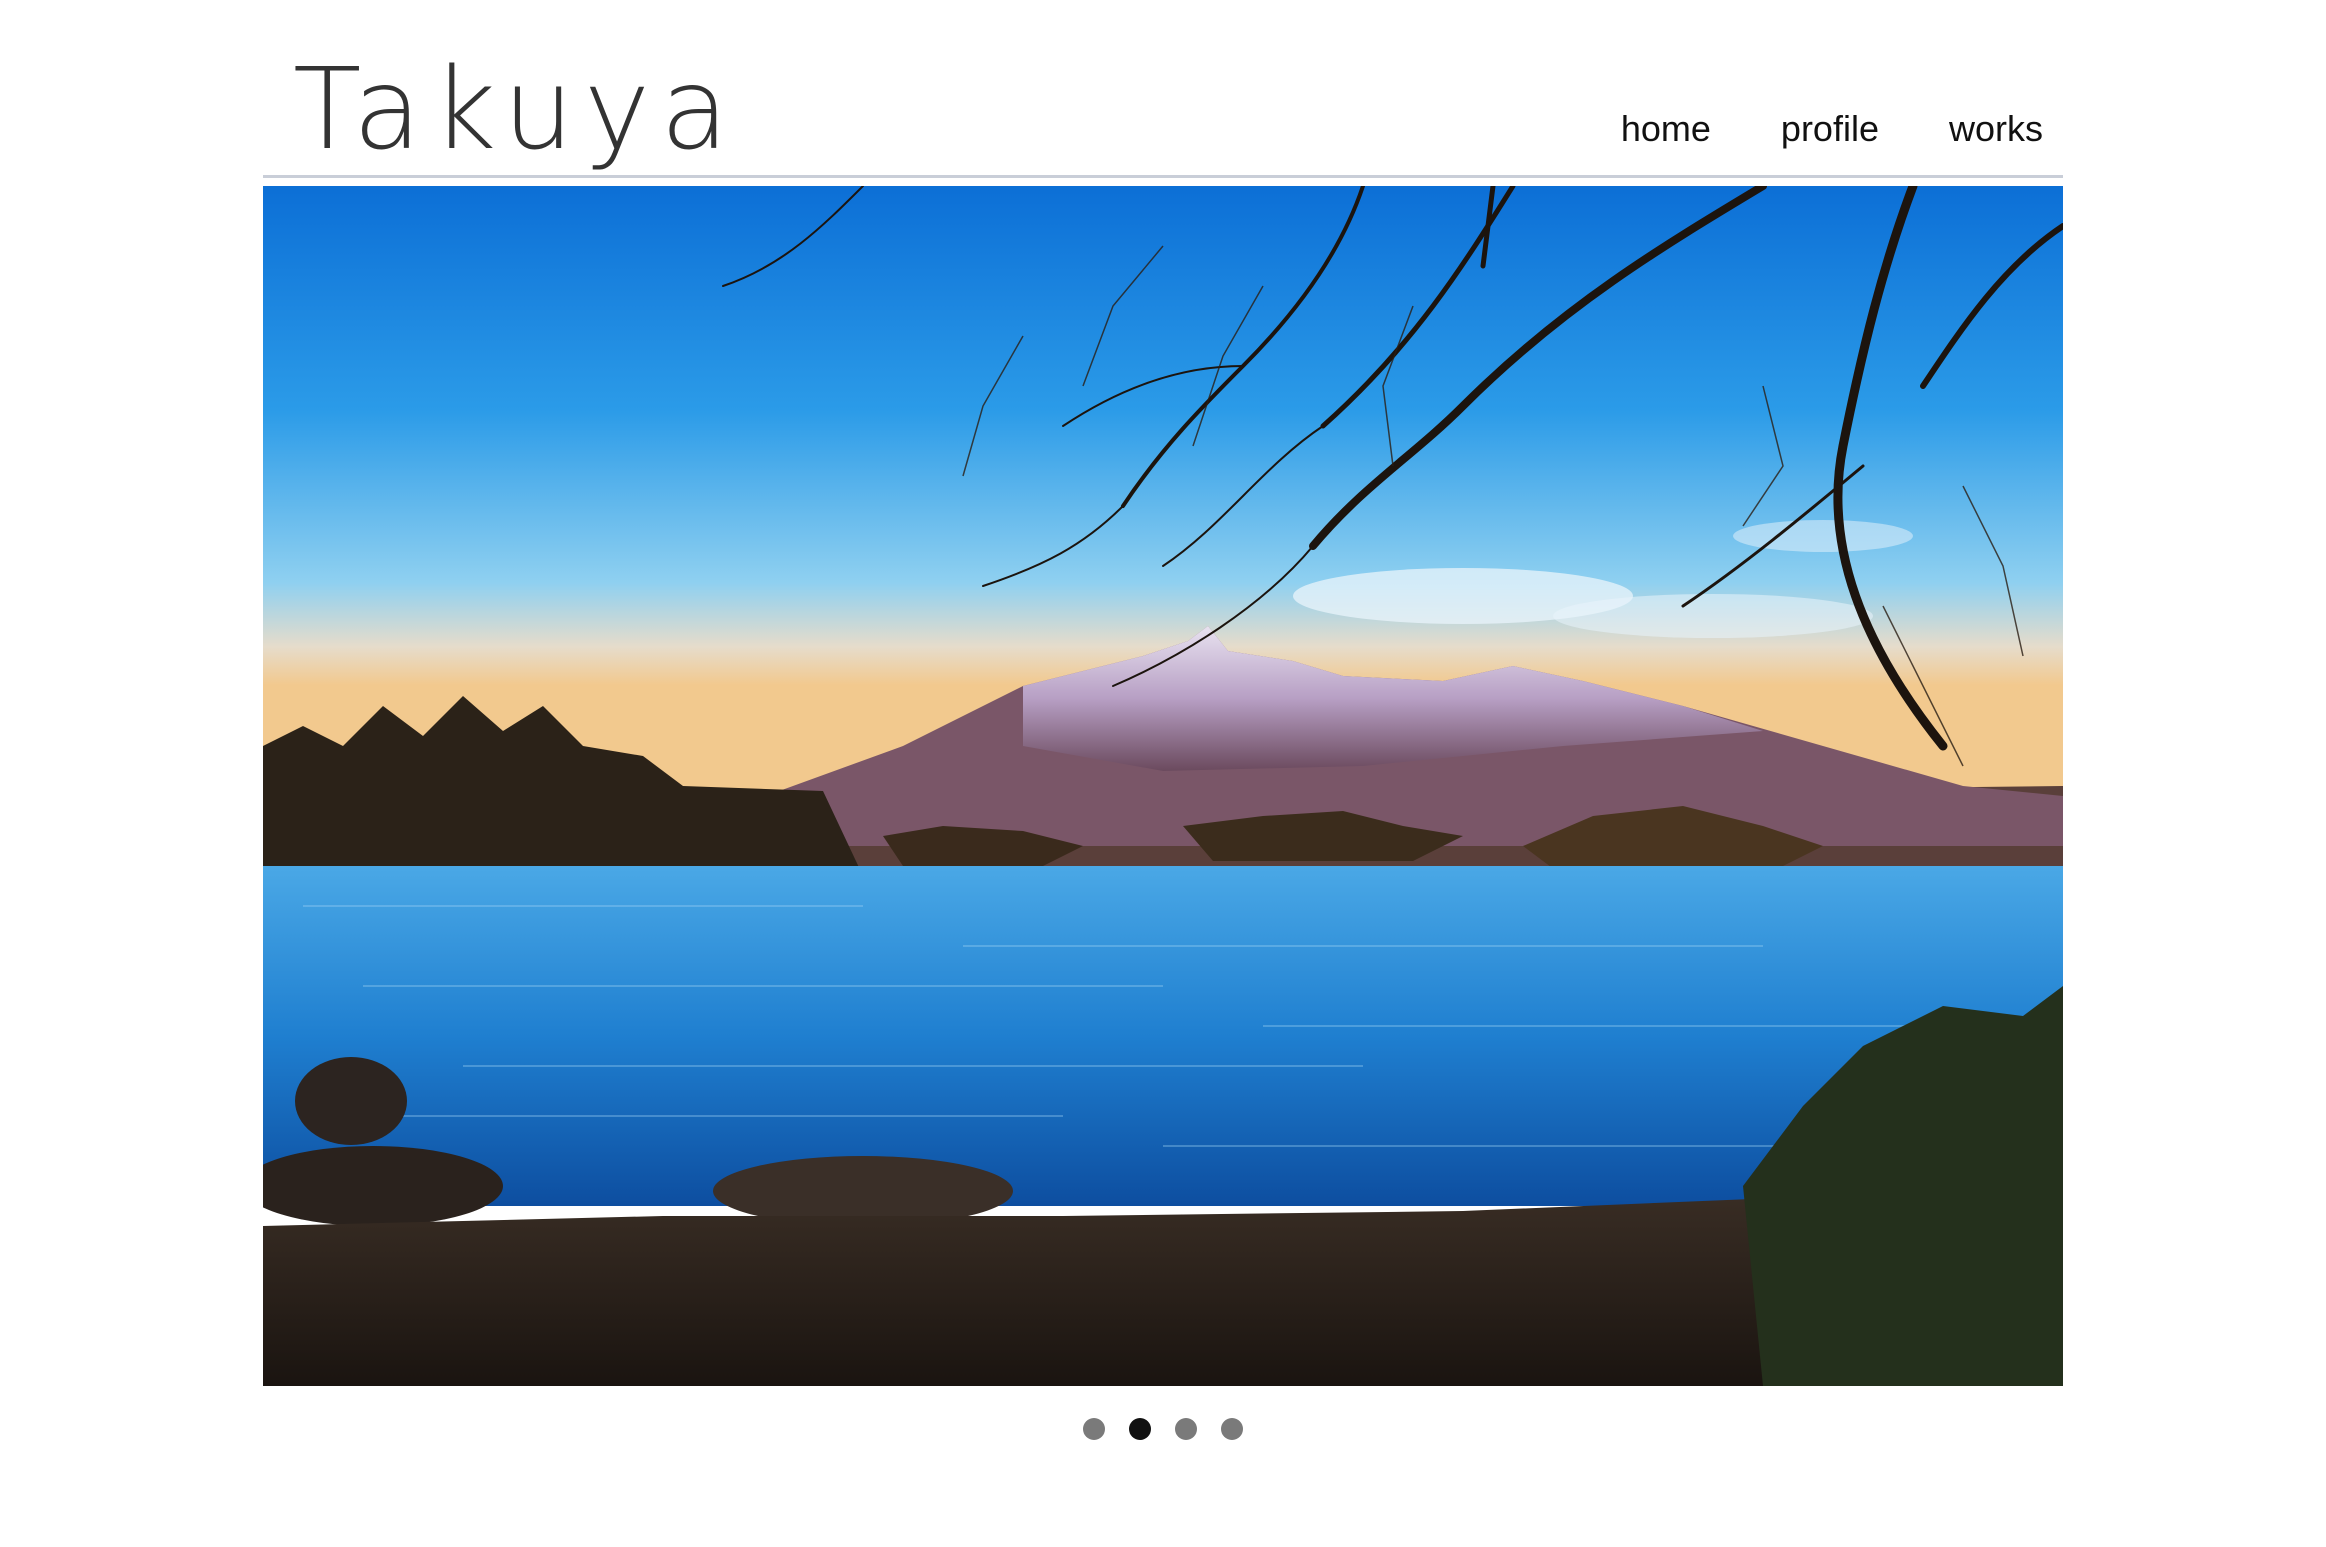  Describe the element at coordinates (1666, 129) in the screenshot. I see `nav-item-home: home` at that location.